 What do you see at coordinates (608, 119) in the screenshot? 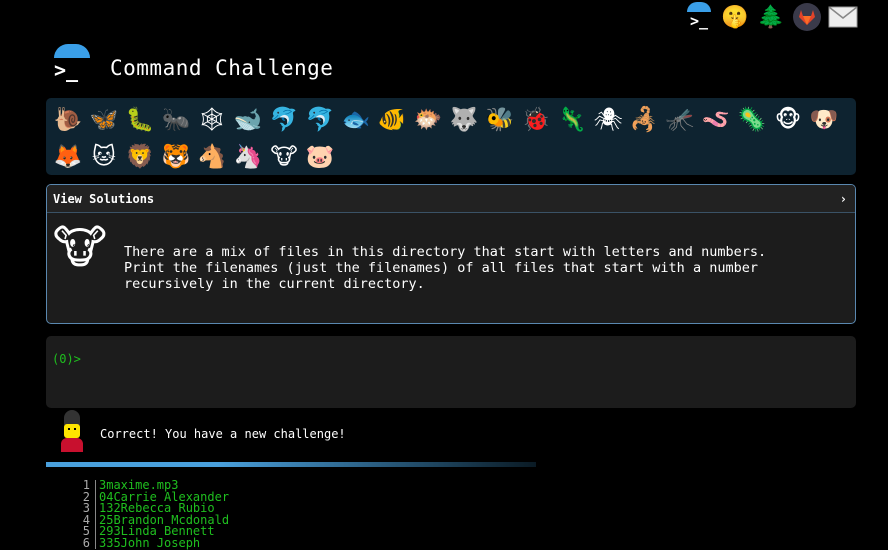
I see `spider-icon: 🕷` at bounding box center [608, 119].